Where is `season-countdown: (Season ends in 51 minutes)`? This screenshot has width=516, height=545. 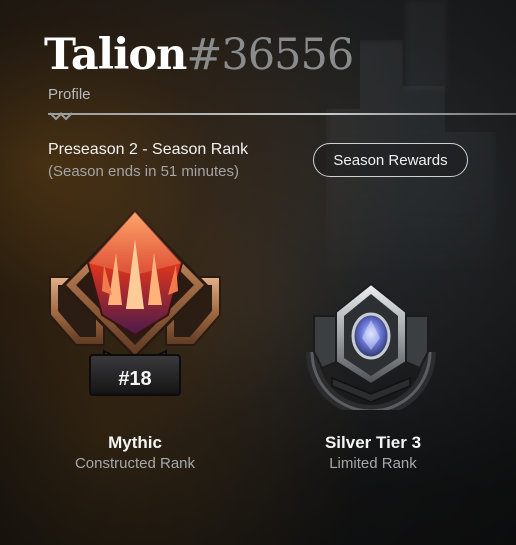 season-countdown: (Season ends in 51 minutes) is located at coordinates (143, 171).